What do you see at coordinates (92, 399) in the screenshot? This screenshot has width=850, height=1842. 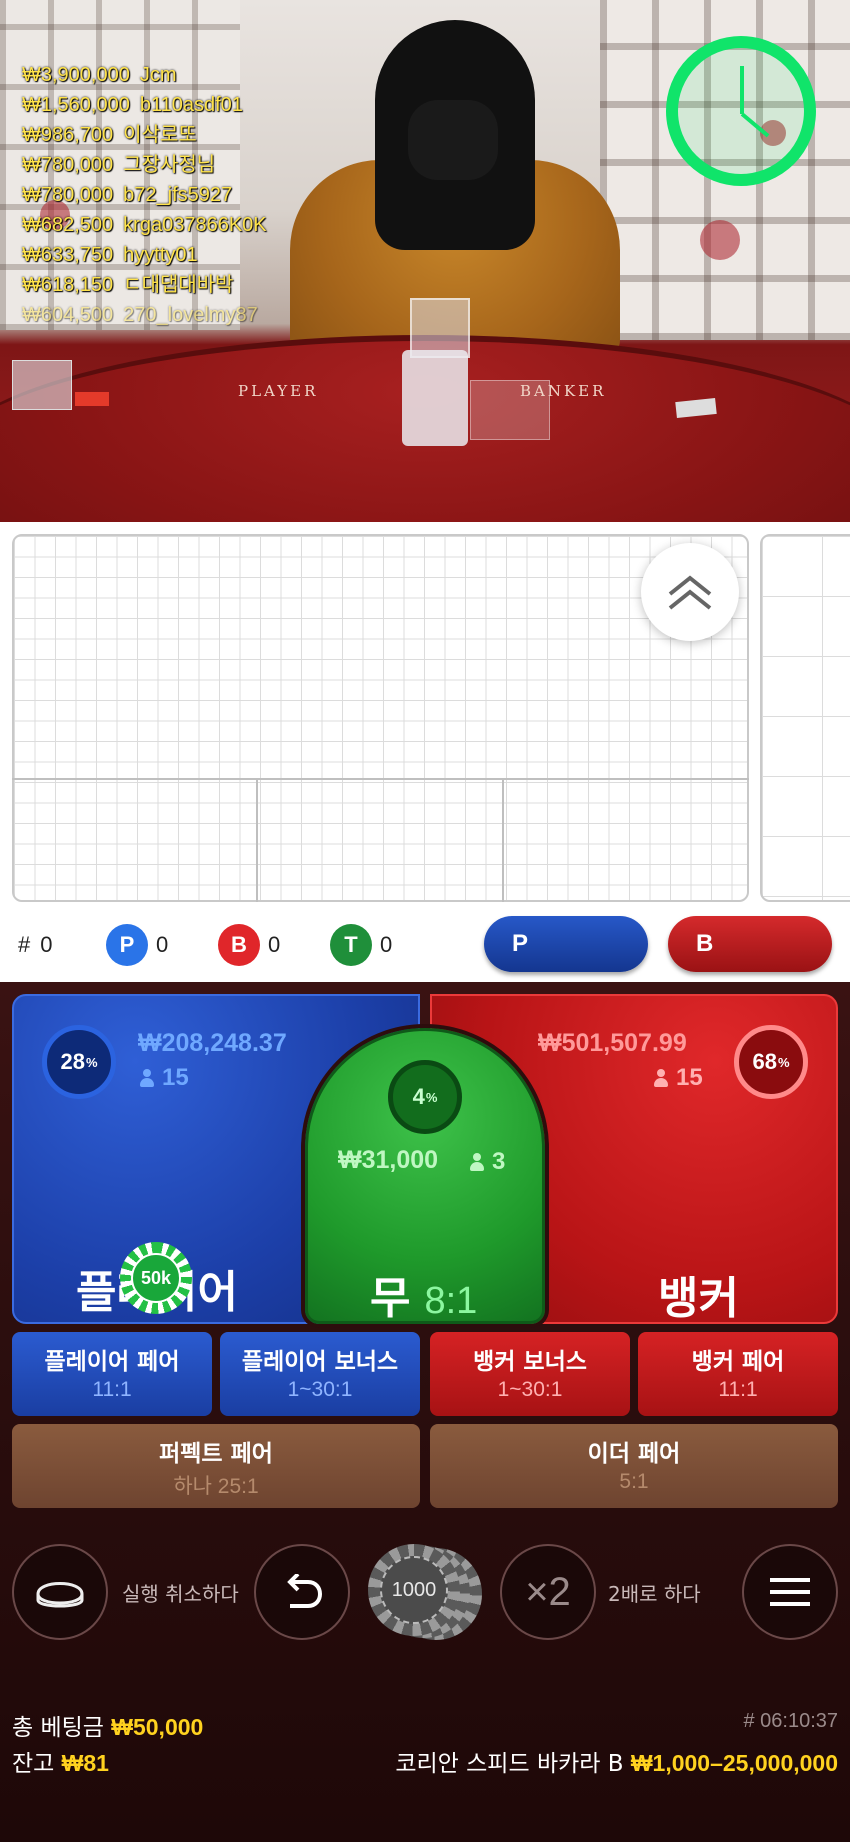 I see `table-marker` at bounding box center [92, 399].